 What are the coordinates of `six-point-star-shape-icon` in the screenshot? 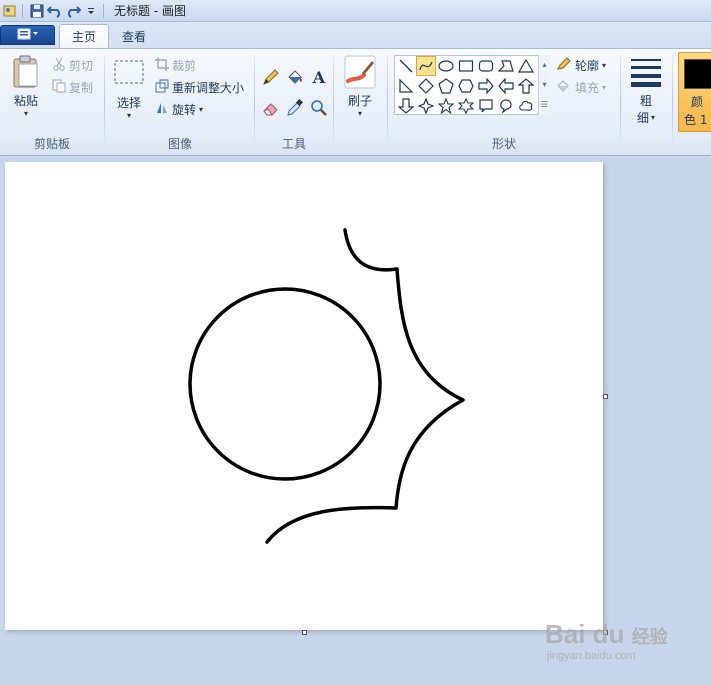 It's located at (466, 106).